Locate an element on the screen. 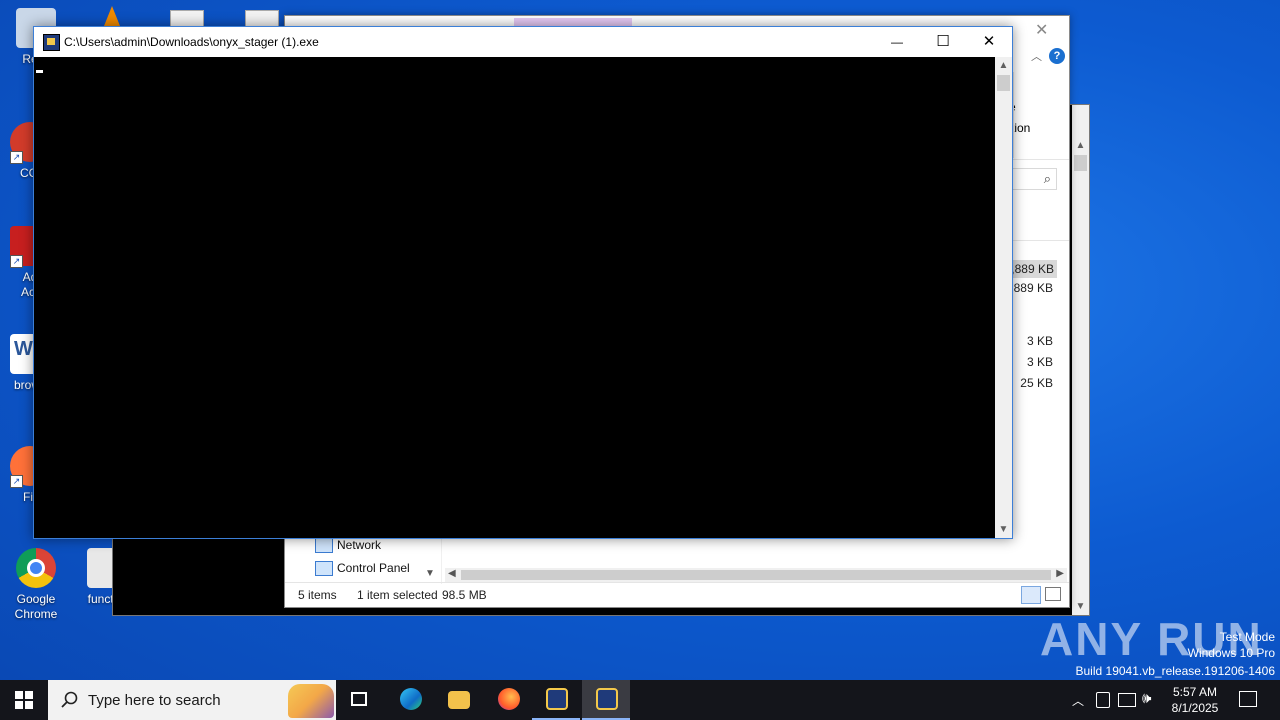 The image size is (1280, 720). scroll-right-icon: ▶ is located at coordinates (1060, 573).